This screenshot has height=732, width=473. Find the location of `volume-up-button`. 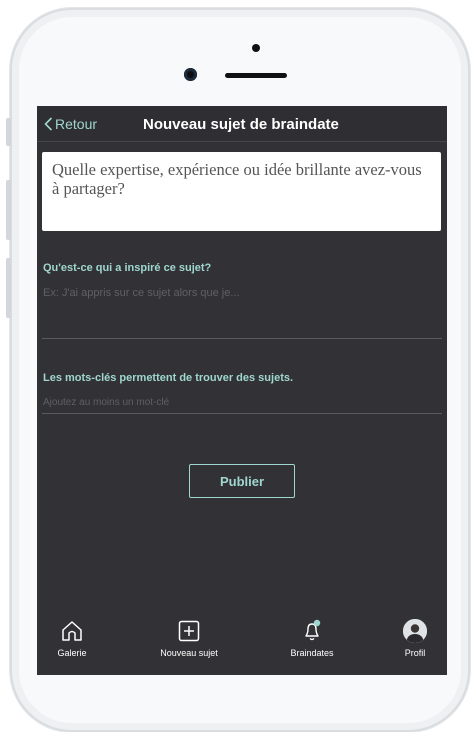

volume-up-button is located at coordinates (8, 210).